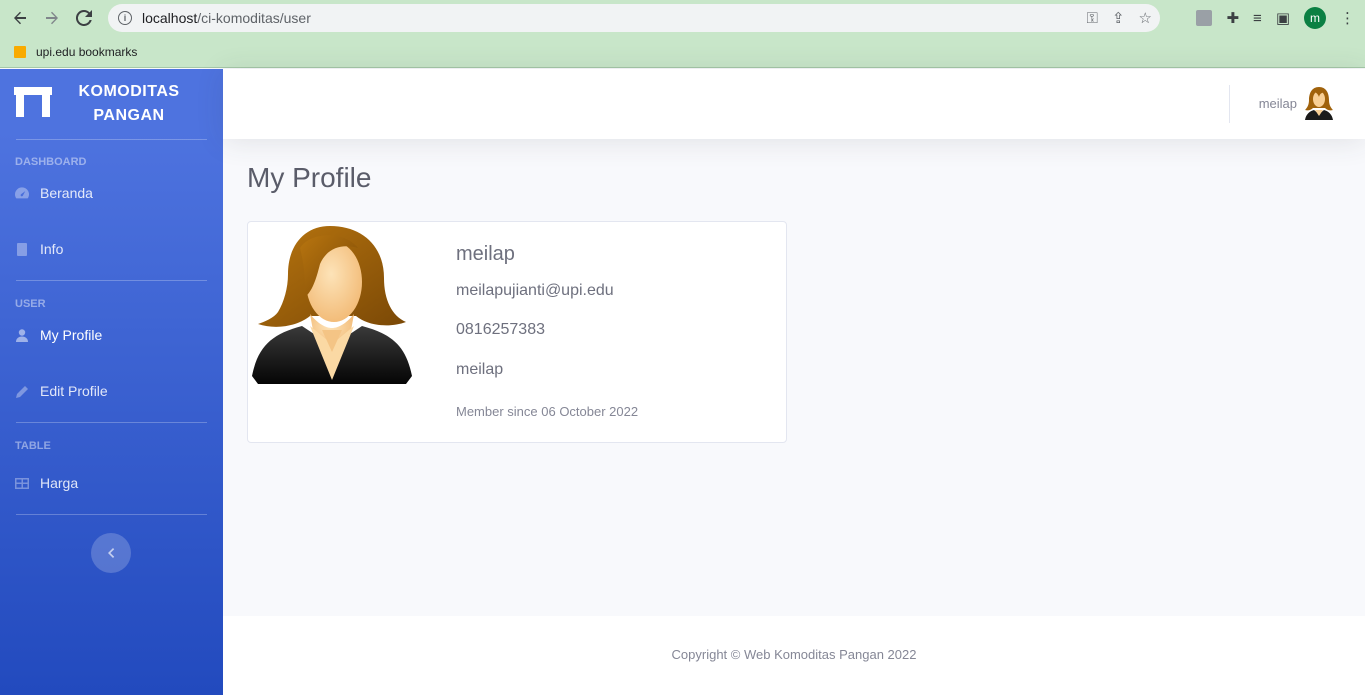 The width and height of the screenshot is (1365, 695). I want to click on tachometer-icon, so click(22, 193).